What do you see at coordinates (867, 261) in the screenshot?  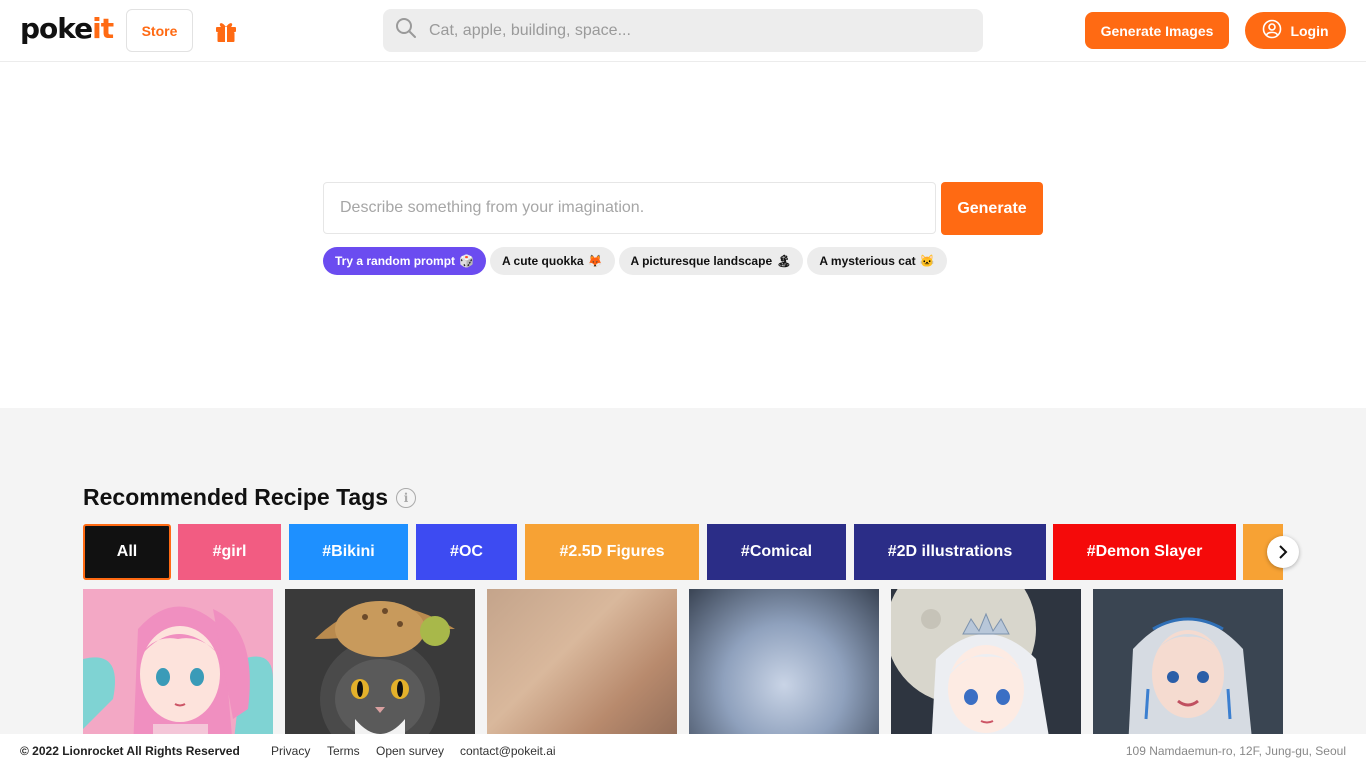 I see `chip-label: A mysterious cat` at bounding box center [867, 261].